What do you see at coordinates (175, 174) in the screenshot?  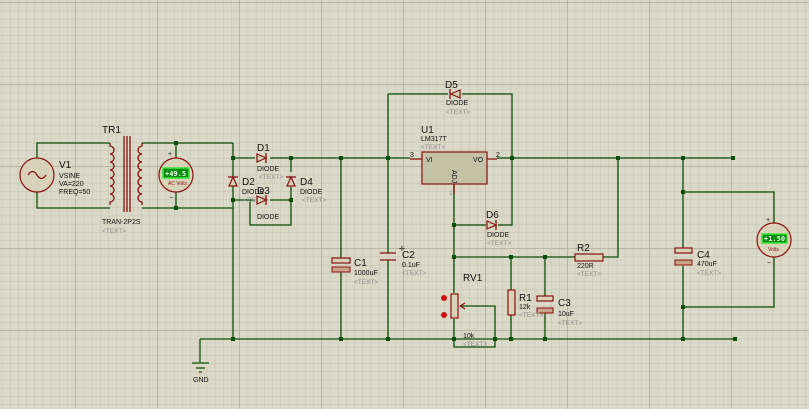 I see `meter-reading: +49.5` at bounding box center [175, 174].